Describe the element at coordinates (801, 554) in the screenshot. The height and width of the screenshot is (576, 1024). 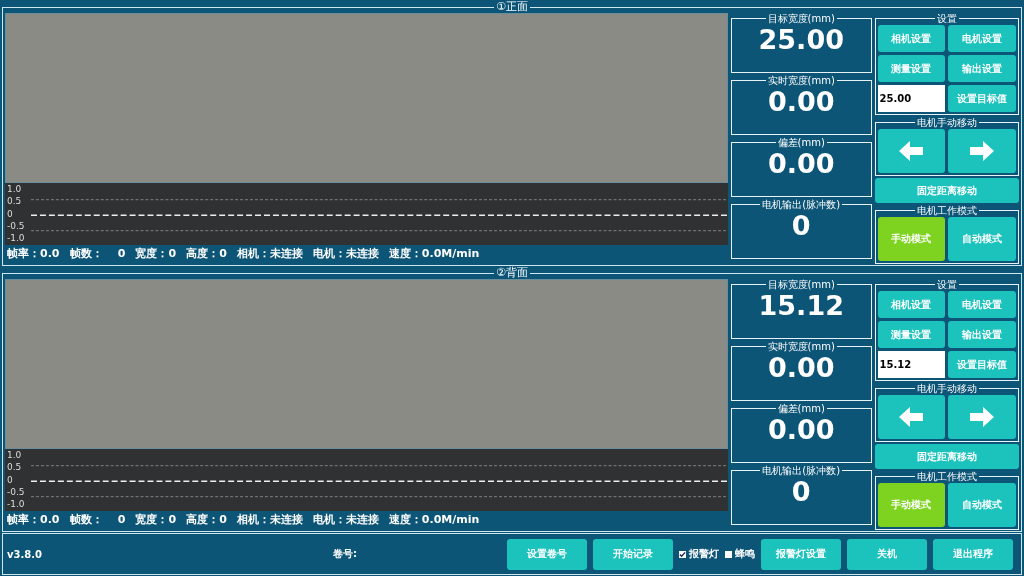
I see `footer-button: 报警灯设置` at that location.